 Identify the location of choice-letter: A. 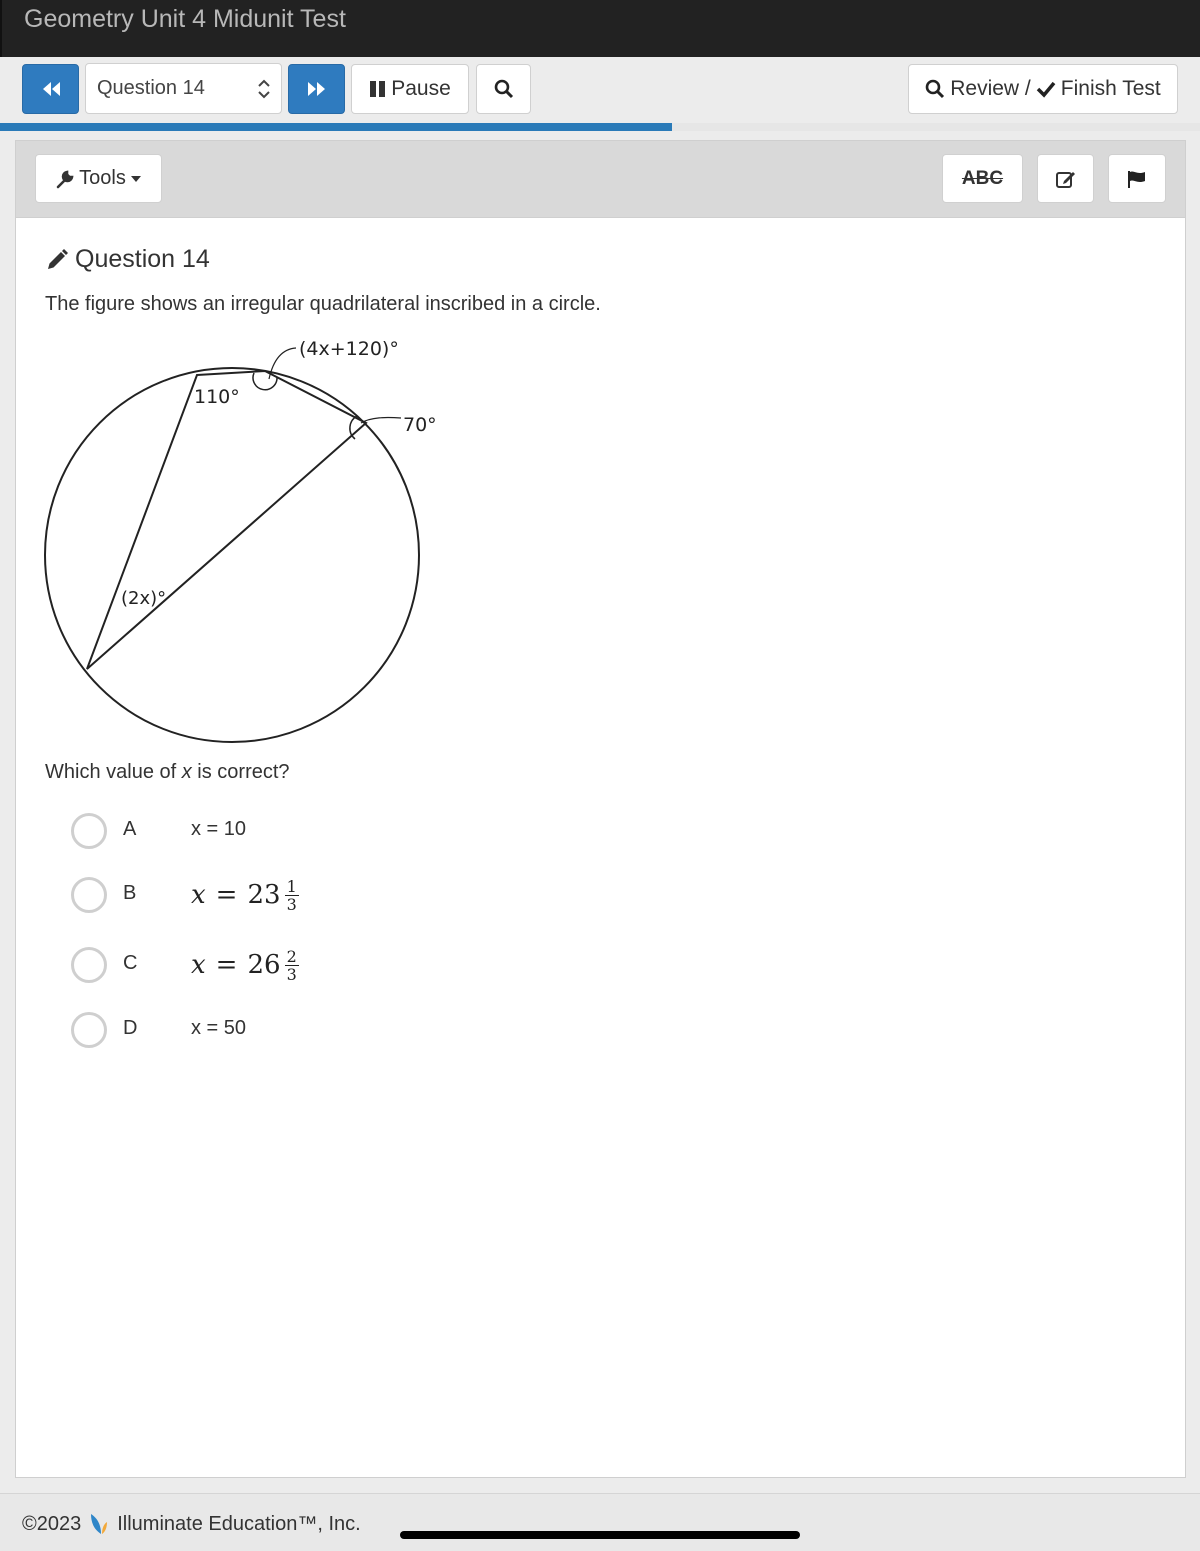
(130, 829).